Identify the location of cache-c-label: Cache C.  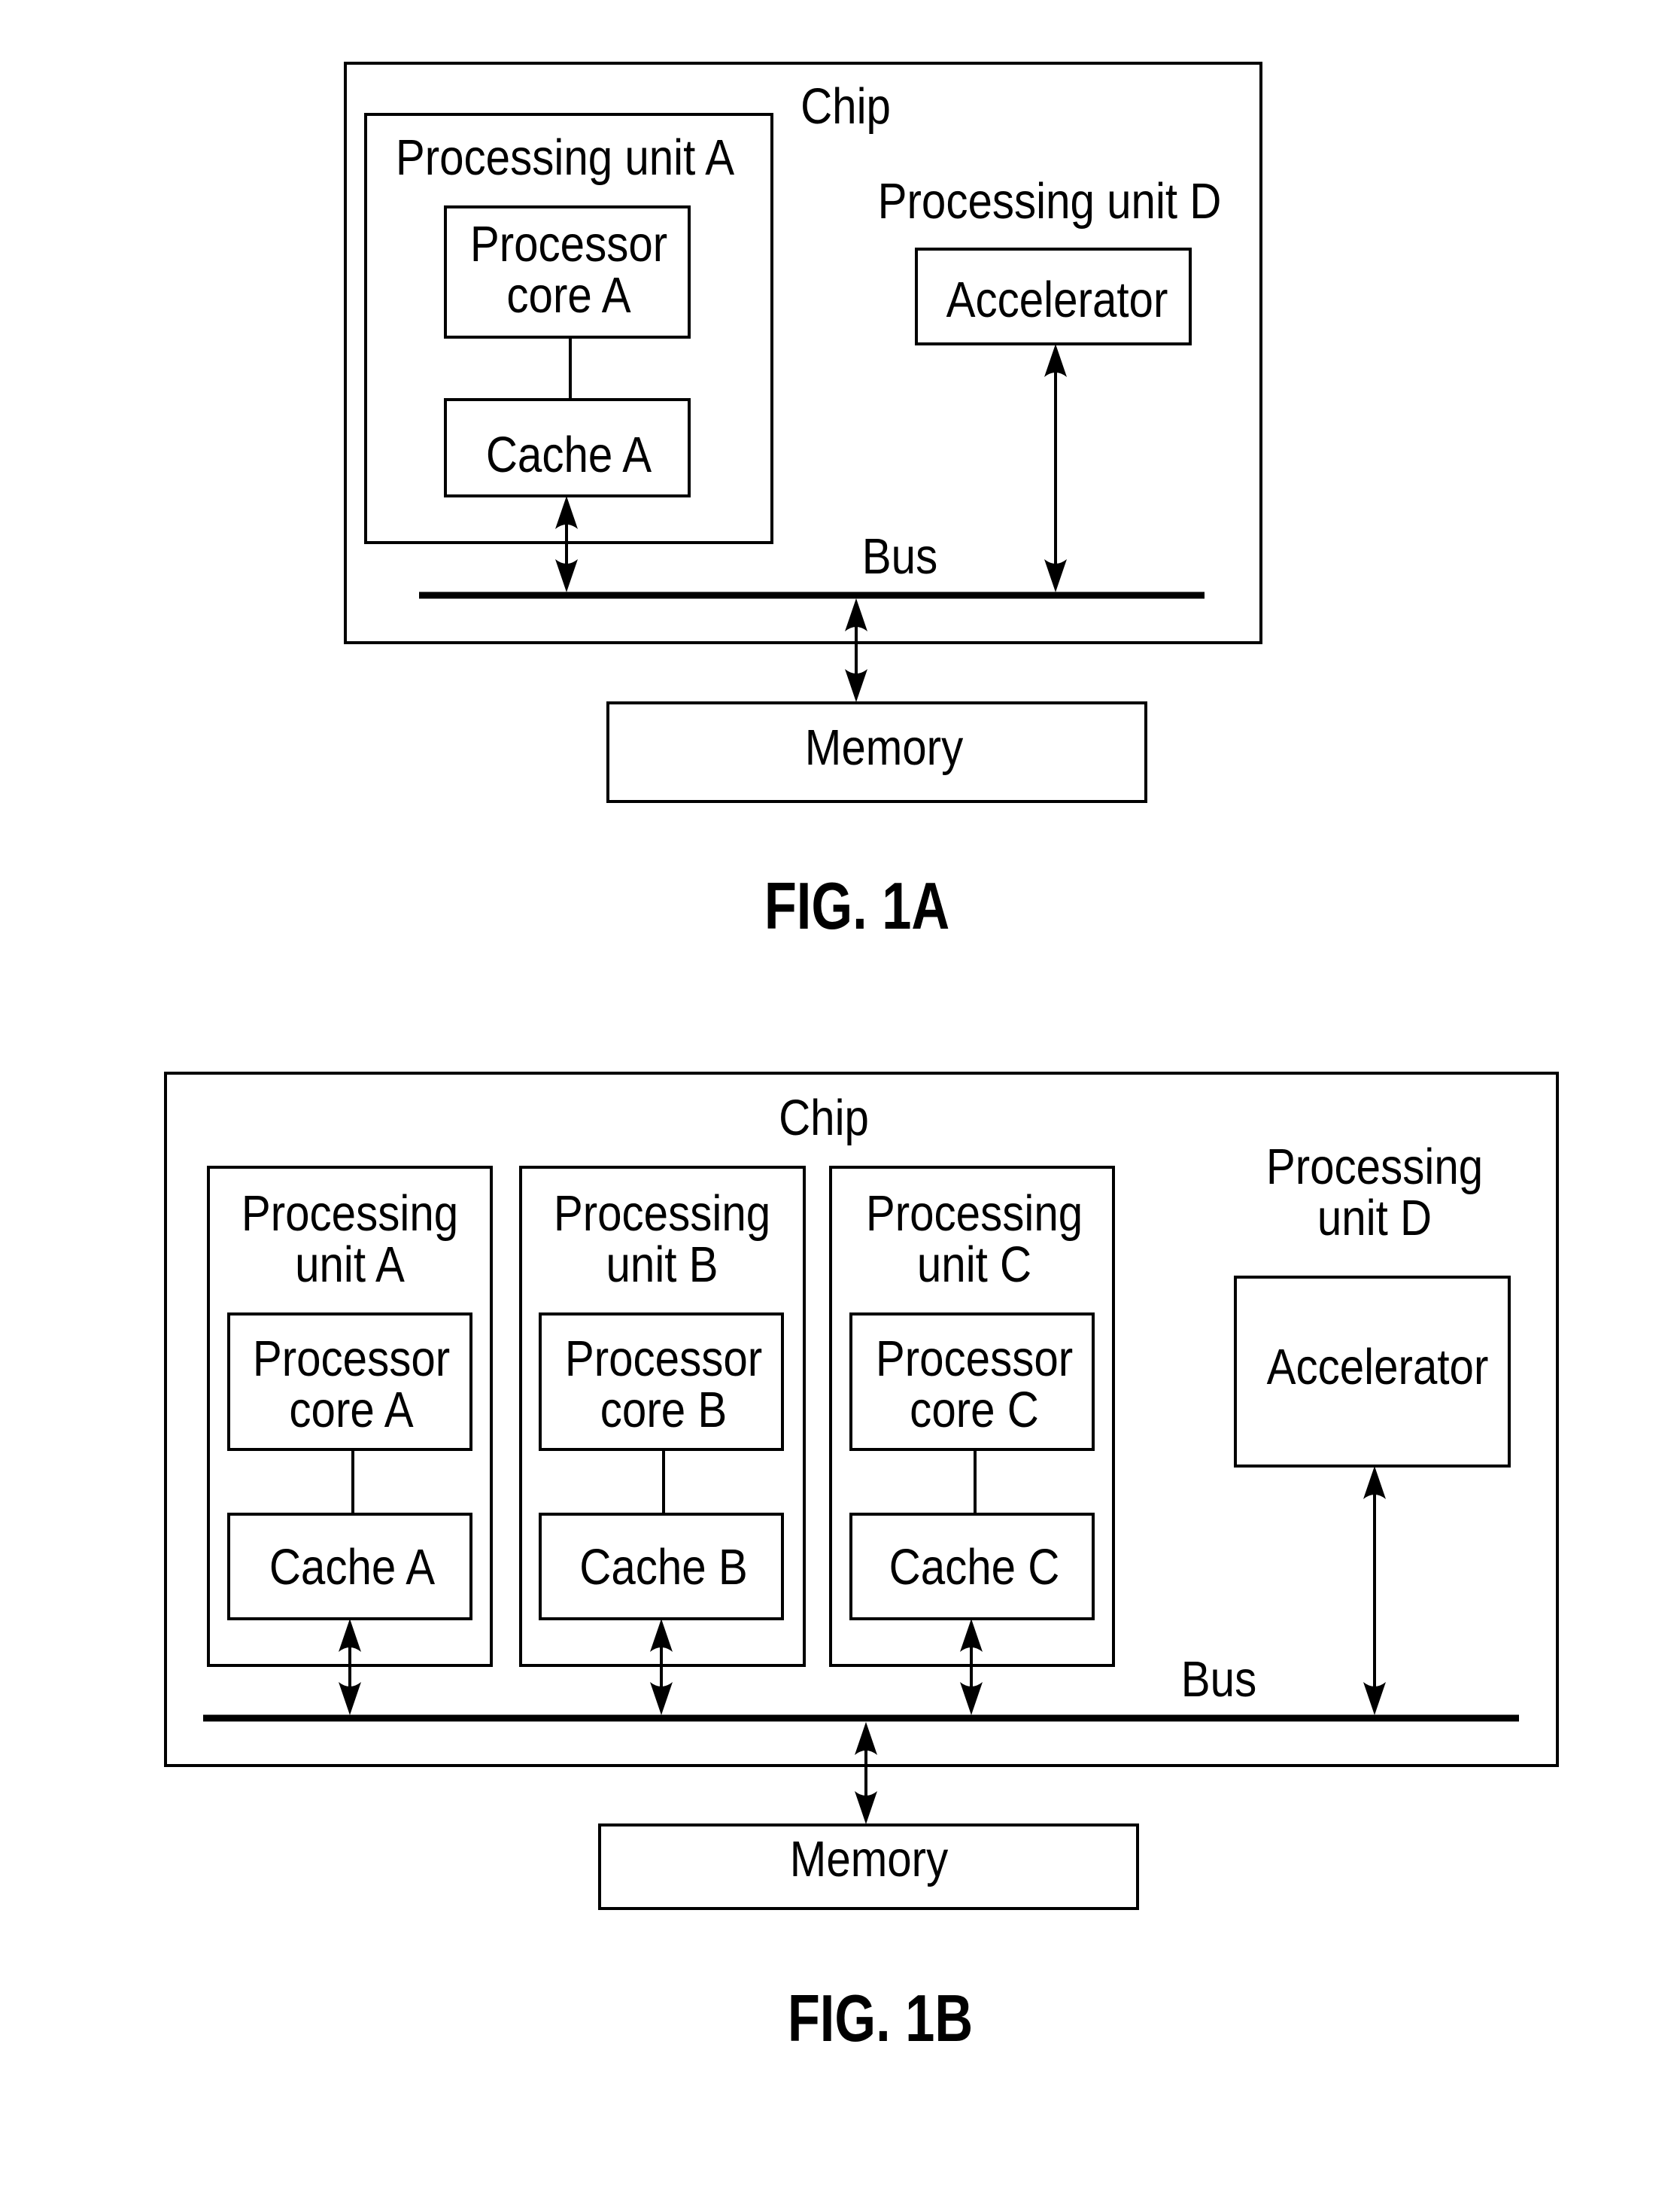
(974, 1567).